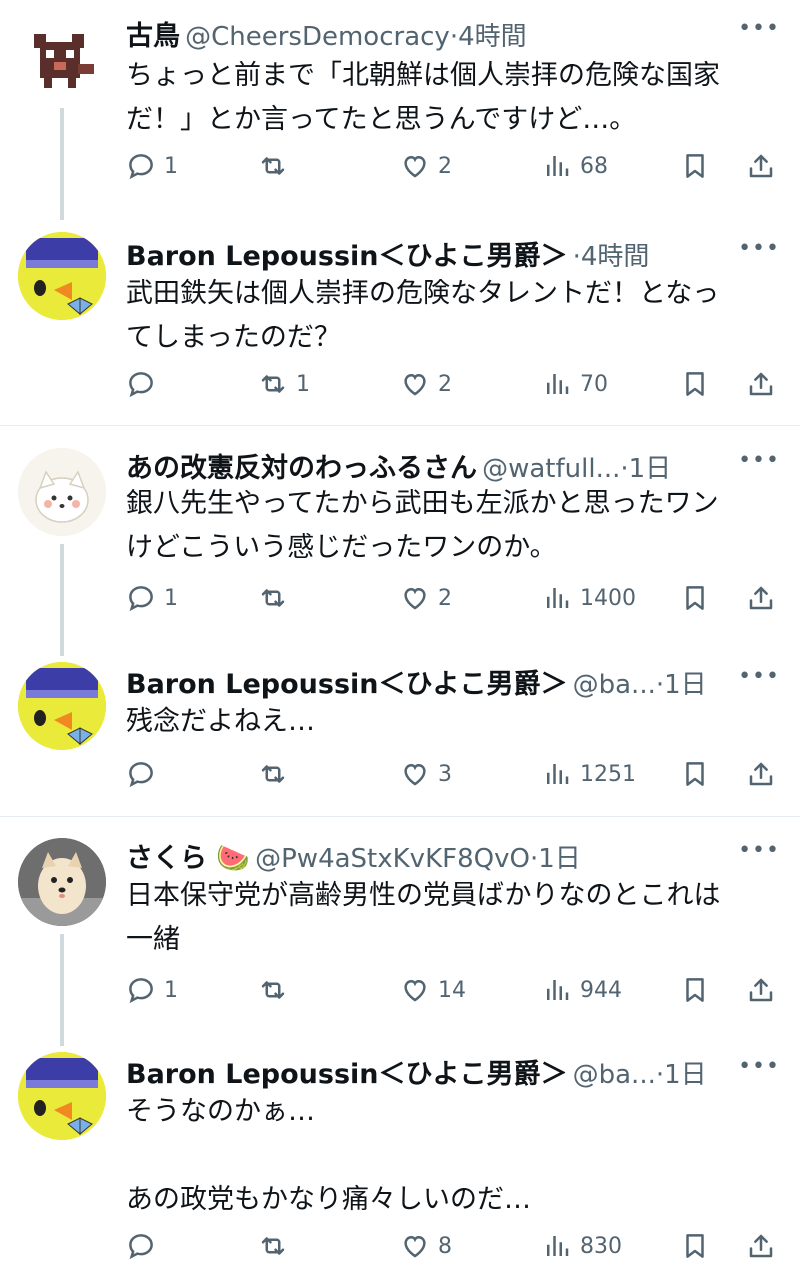 The width and height of the screenshot is (800, 1280). I want to click on views-button: 1400, so click(589, 598).